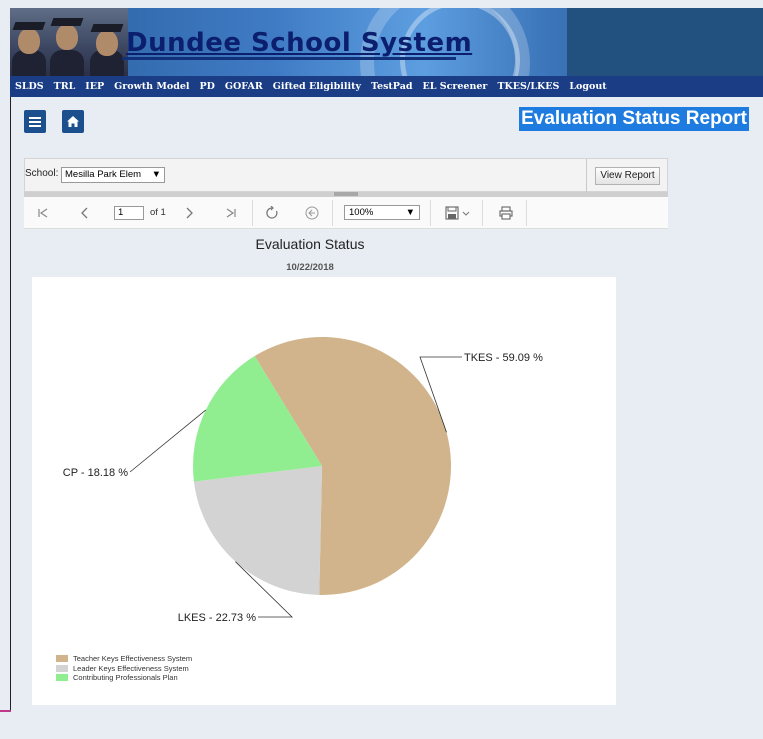 This screenshot has height=739, width=763. I want to click on page-count-label: of 1, so click(158, 212).